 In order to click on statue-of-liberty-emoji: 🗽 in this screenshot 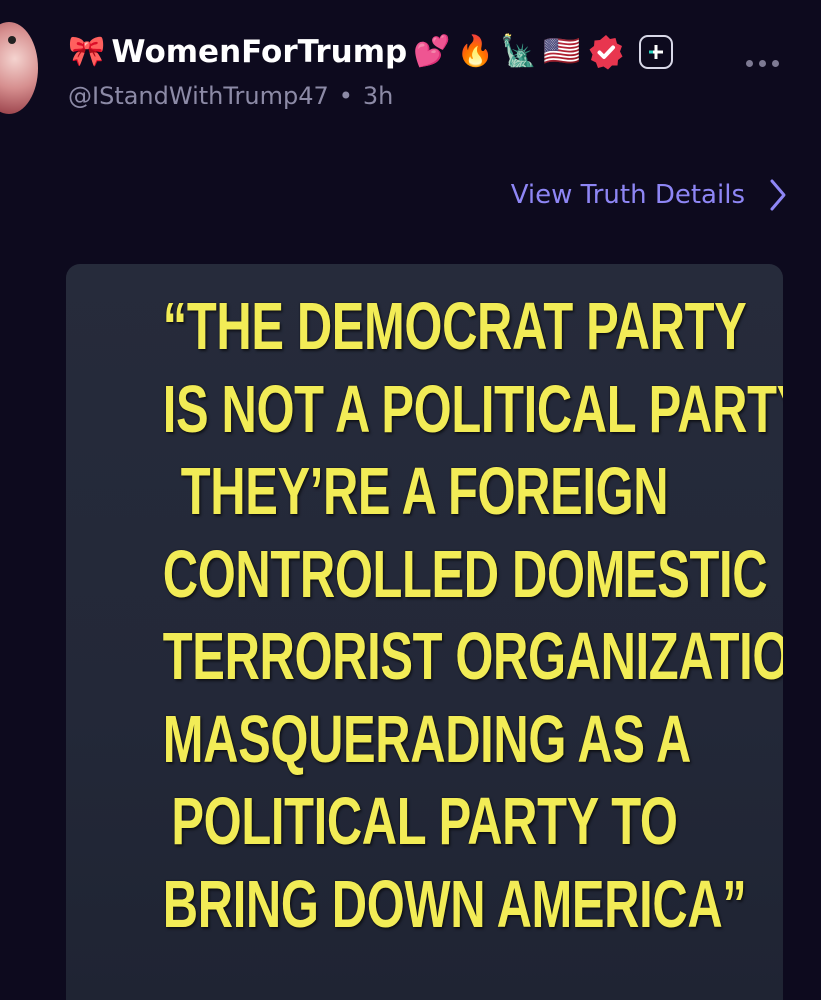, I will do `click(518, 51)`.